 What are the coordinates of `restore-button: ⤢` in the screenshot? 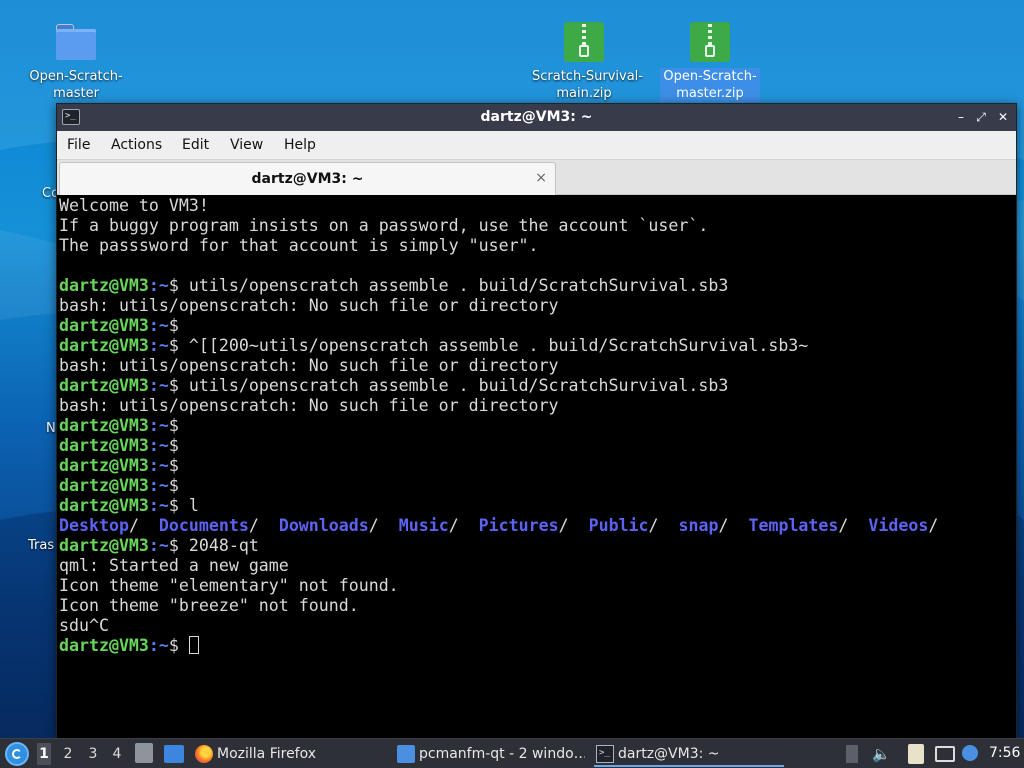 It's located at (981, 117).